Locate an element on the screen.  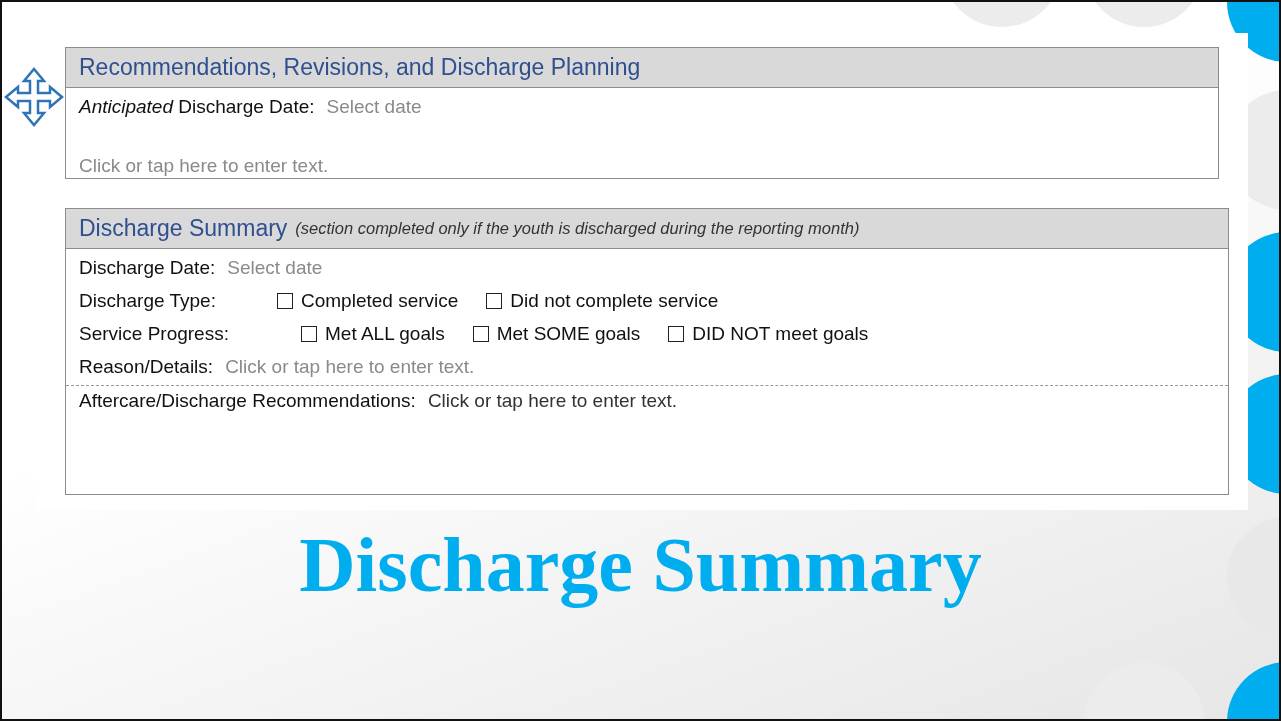
section-title: Recommendations, Revisions, and Discharge Planning is located at coordinates (360, 67).